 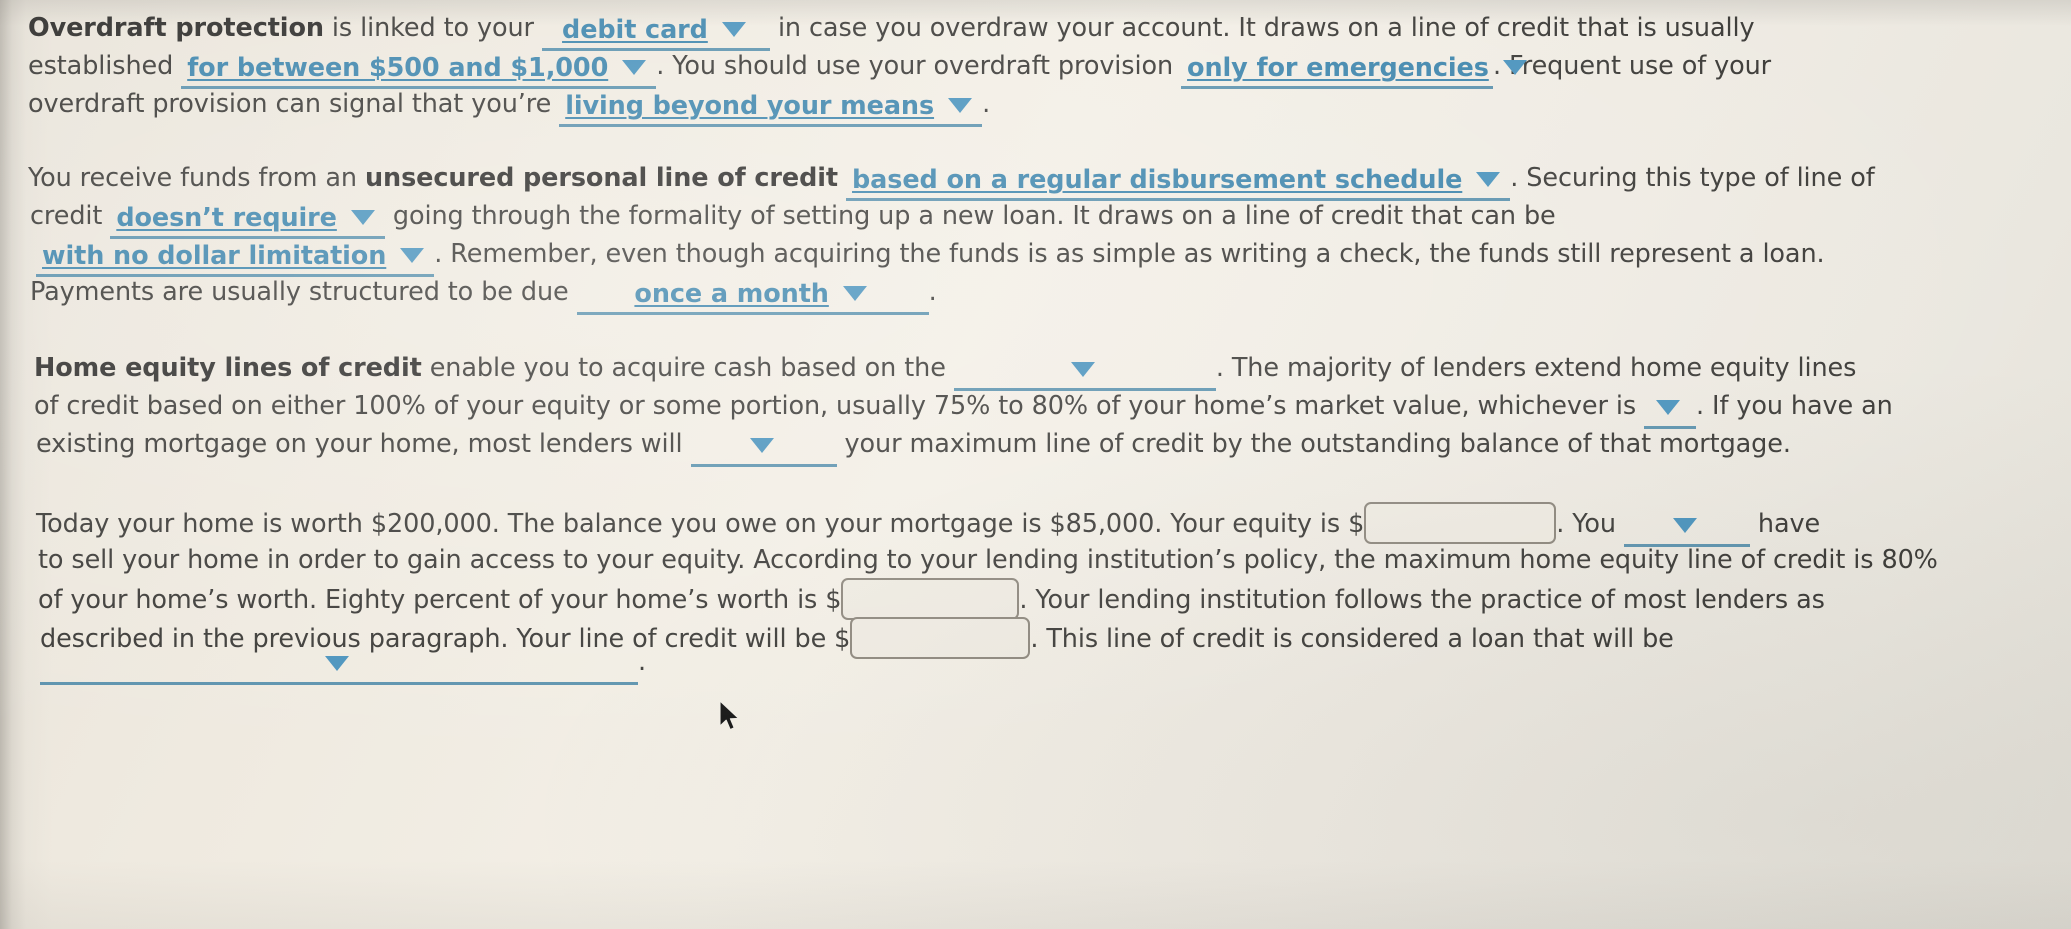 I want to click on you-have-to-sell-dropdown, so click(x=1686, y=530).